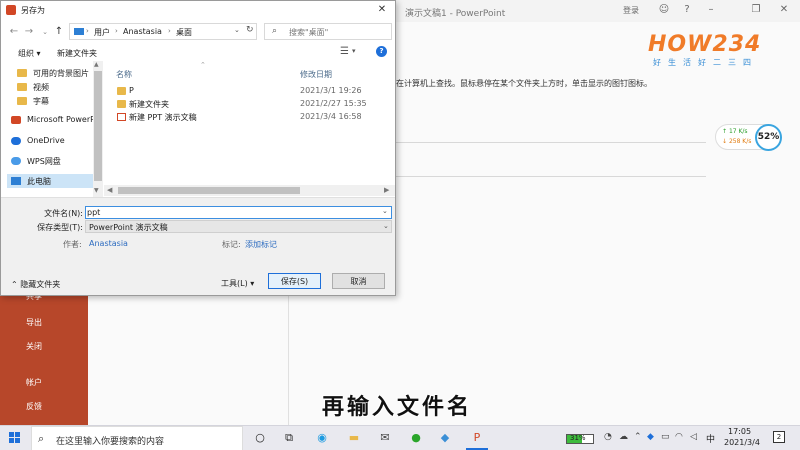  Describe the element at coordinates (29, 32) in the screenshot. I see `forward-arrow-icon: →` at that location.